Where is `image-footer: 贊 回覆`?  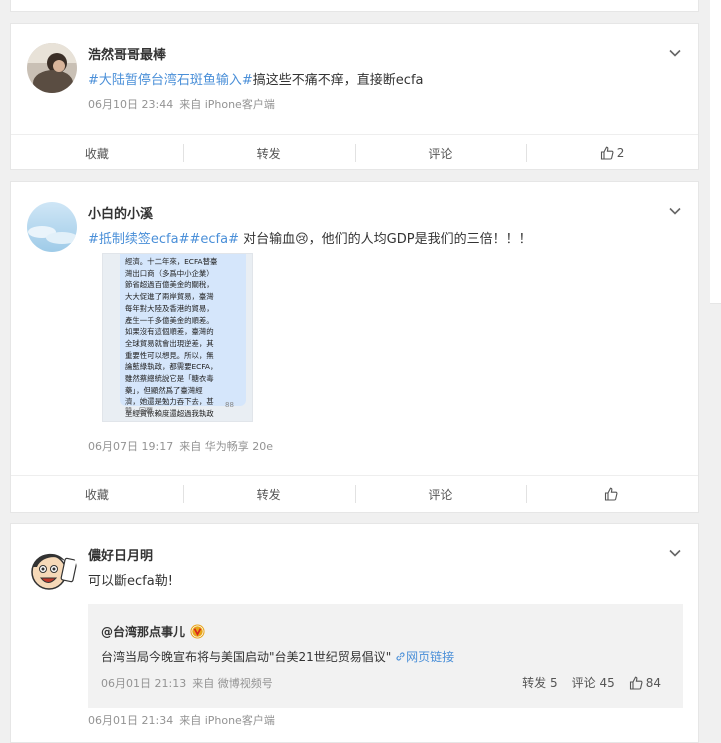
image-footer: 贊 回覆 is located at coordinates (139, 411).